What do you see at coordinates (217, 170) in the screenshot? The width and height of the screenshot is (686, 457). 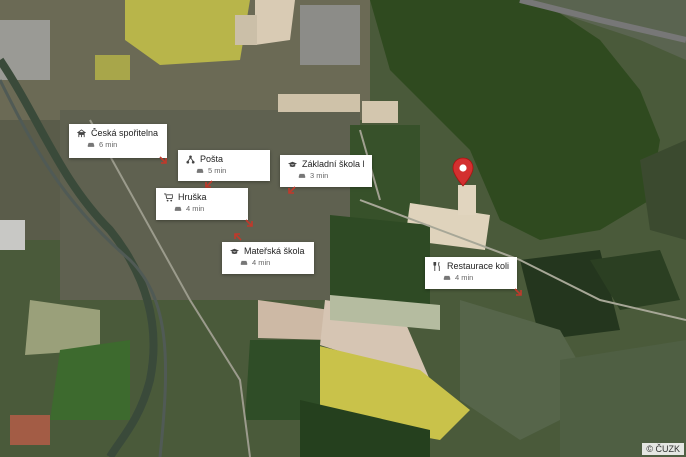 I see `poi-travel-time: 5 min` at bounding box center [217, 170].